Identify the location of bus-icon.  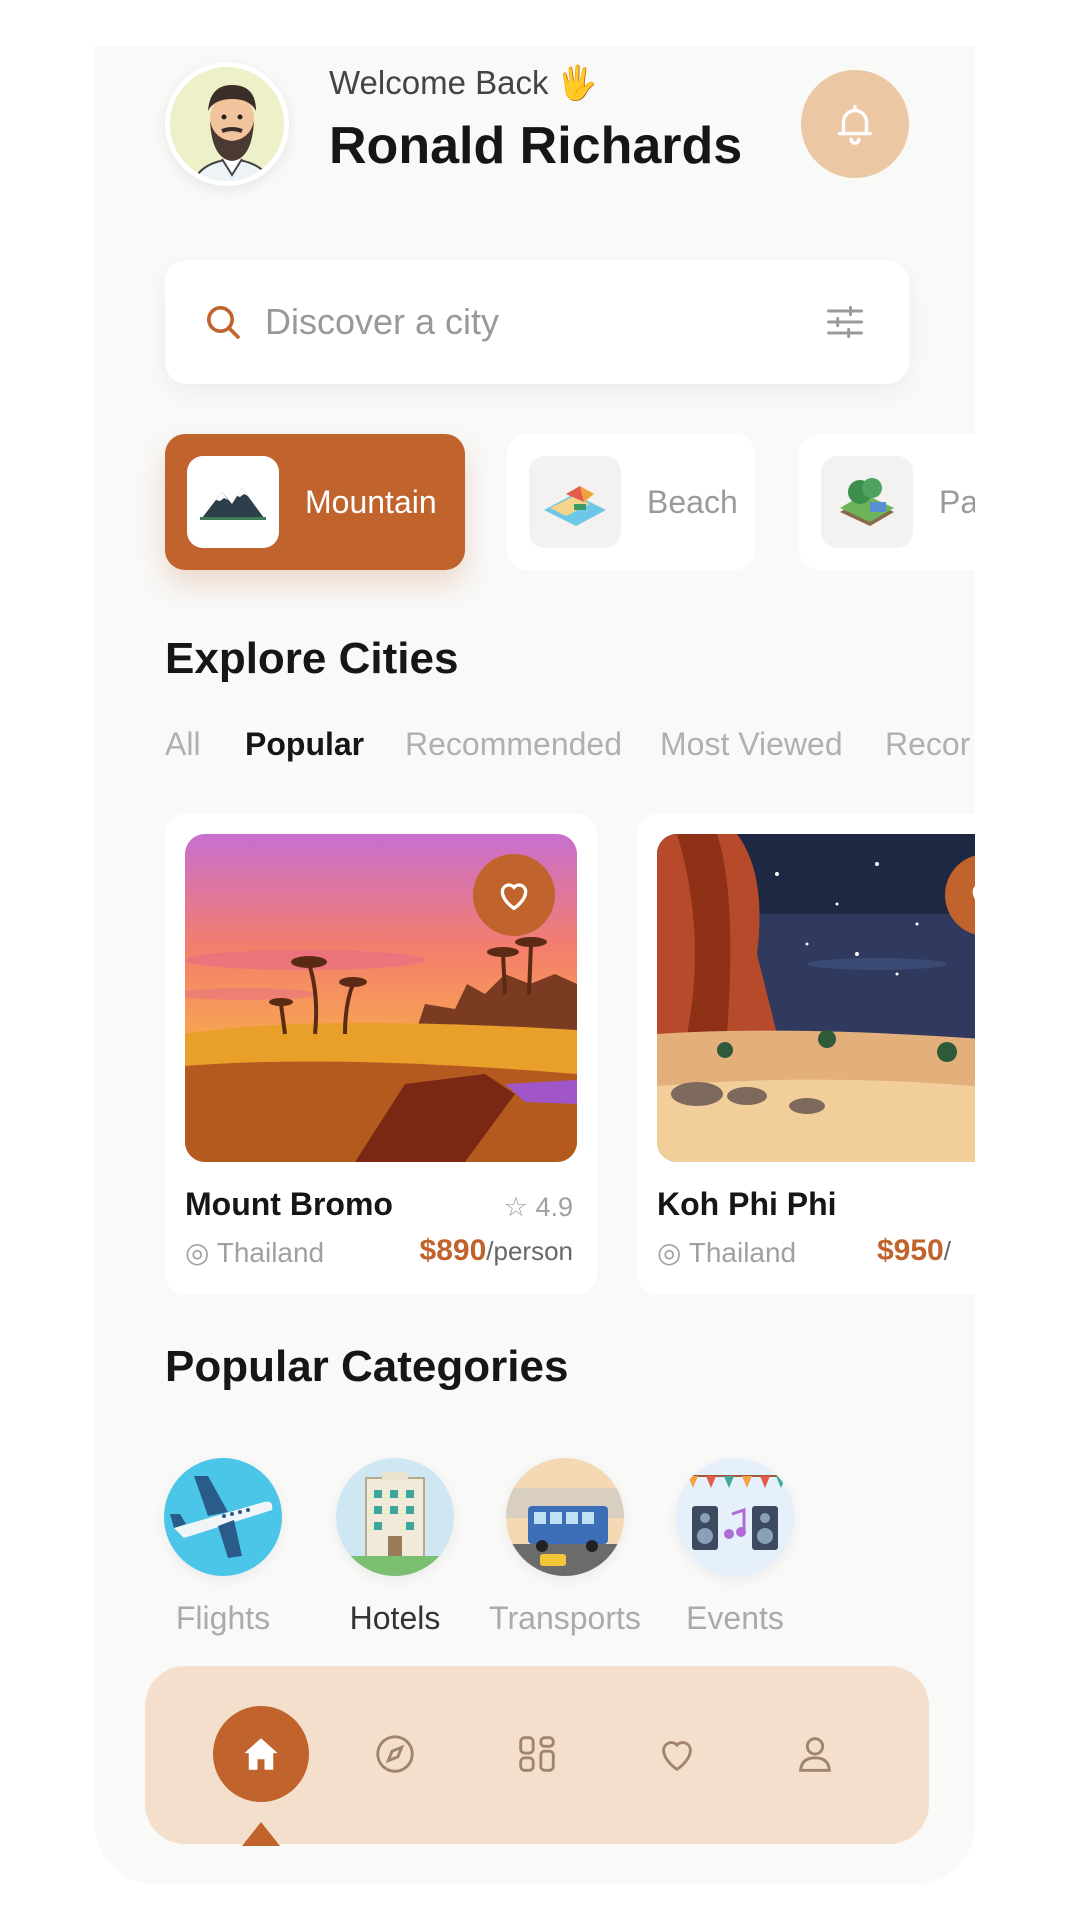
(565, 1517).